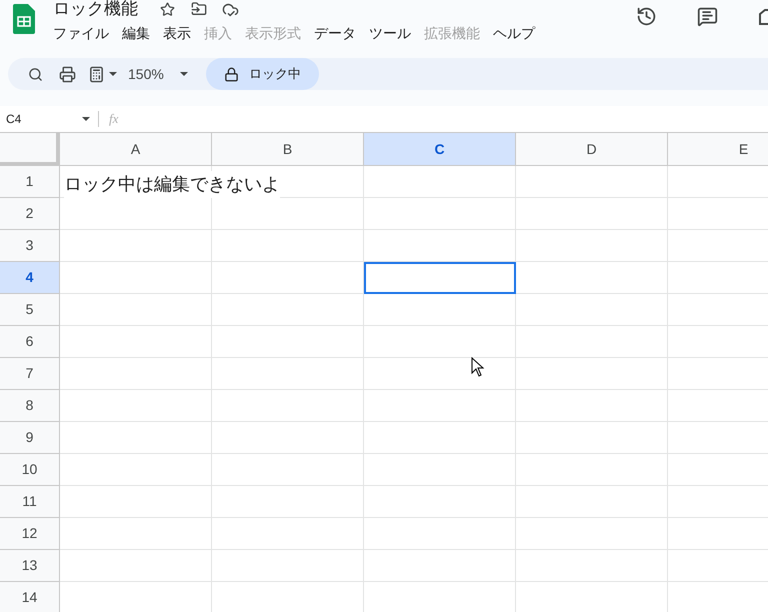 Image resolution: width=768 pixels, height=612 pixels. Describe the element at coordinates (30, 342) in the screenshot. I see `row-header: 6` at that location.